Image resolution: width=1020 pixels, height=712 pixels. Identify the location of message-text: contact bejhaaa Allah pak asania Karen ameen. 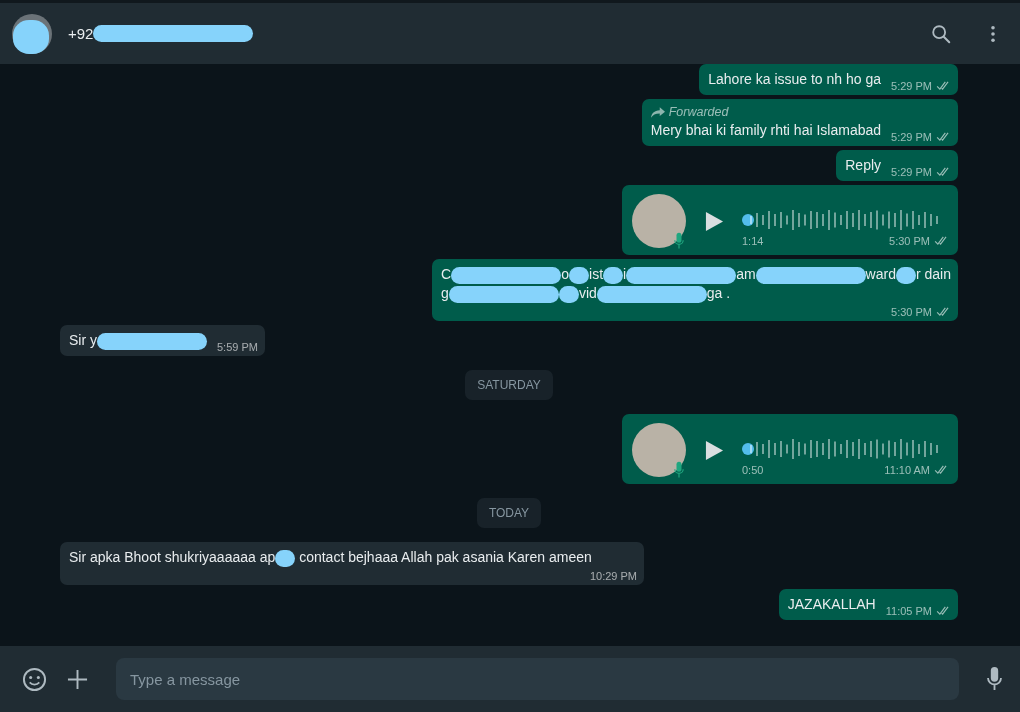
(445, 557).